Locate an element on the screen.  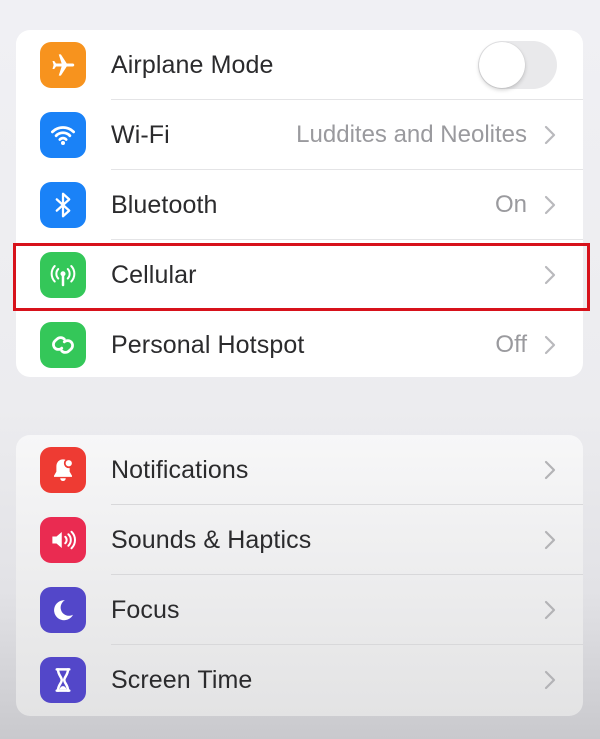
row-wifi: Wi-Fi Luddites and Neolites is located at coordinates (299, 135).